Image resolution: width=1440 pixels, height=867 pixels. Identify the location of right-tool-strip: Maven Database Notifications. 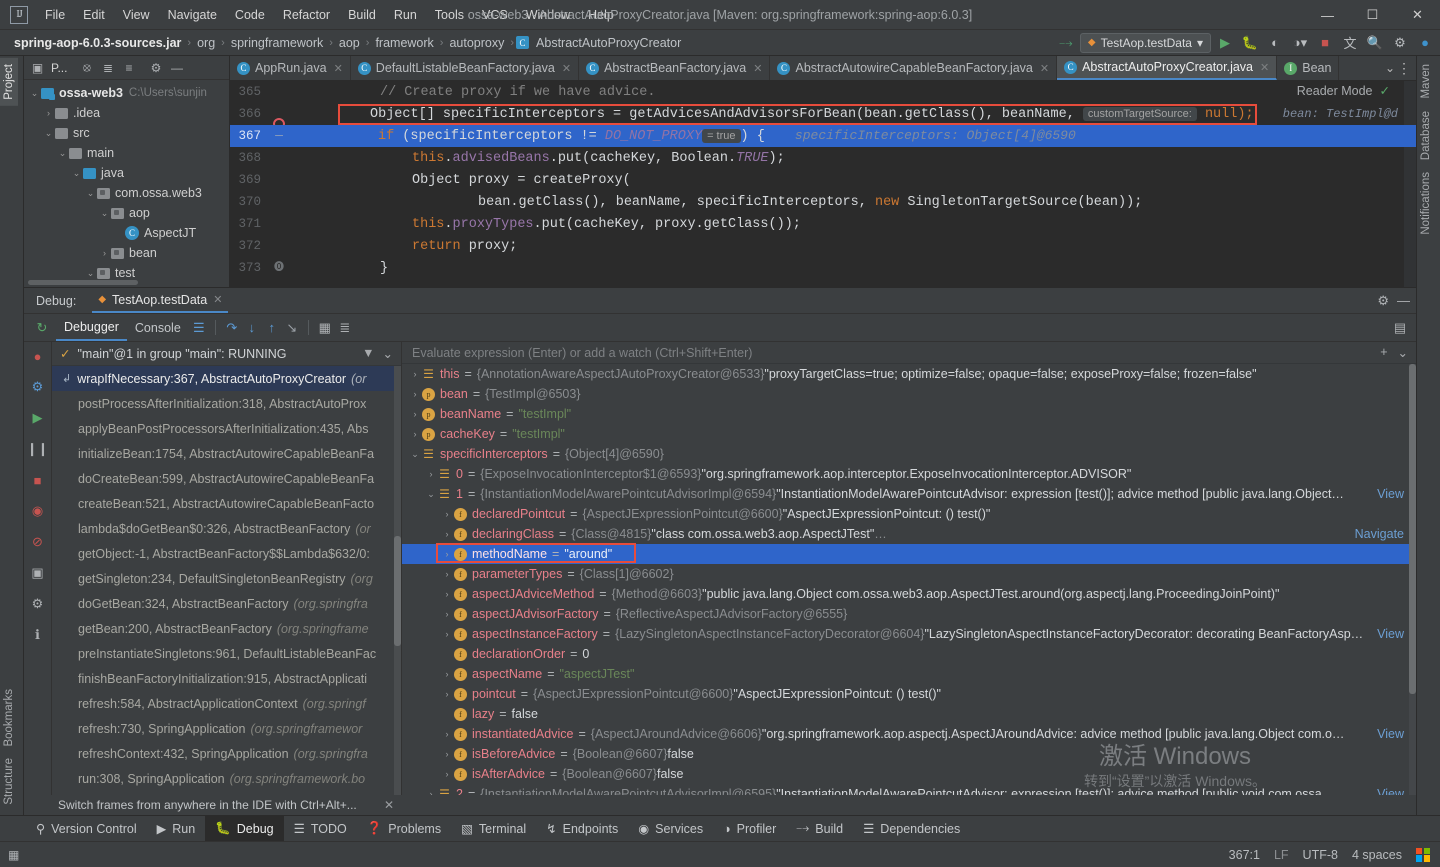
(1428, 435).